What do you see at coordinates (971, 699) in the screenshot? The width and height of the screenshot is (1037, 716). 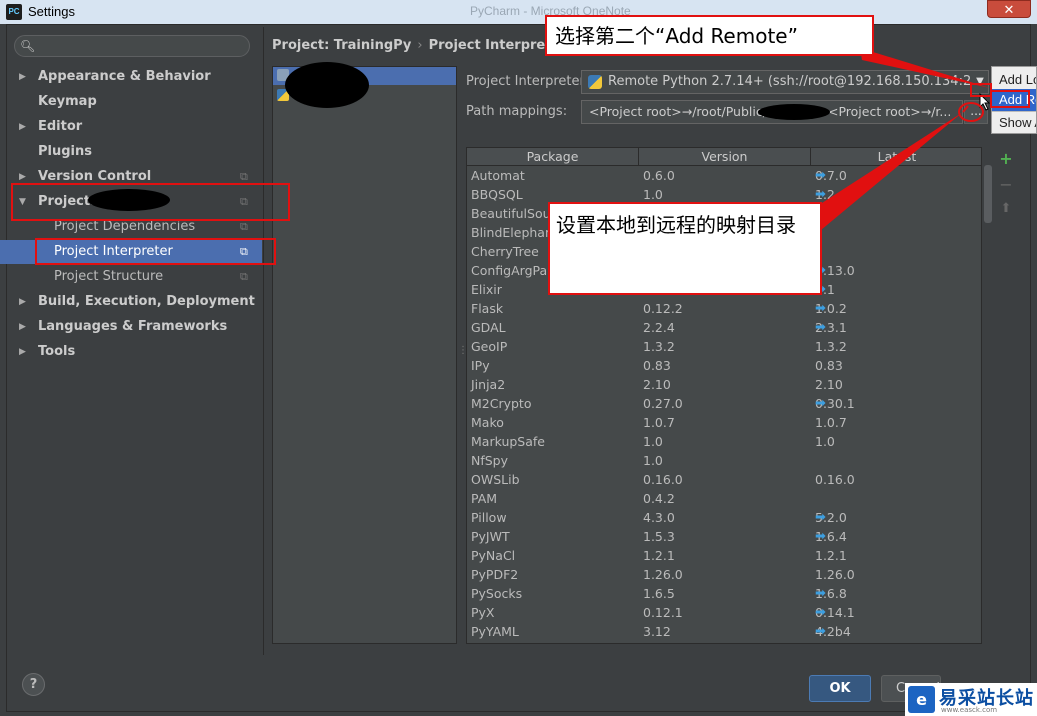 I see `watermark: e 易采站长站 www.easck.com` at bounding box center [971, 699].